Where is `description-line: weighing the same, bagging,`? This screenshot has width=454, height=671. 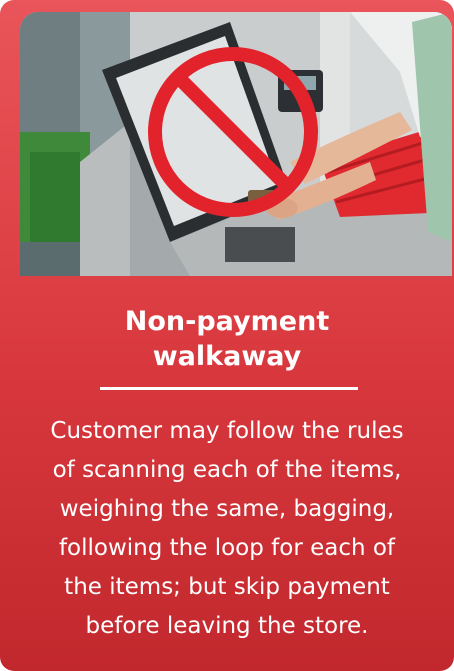
description-line: weighing the same, bagging, is located at coordinates (227, 509).